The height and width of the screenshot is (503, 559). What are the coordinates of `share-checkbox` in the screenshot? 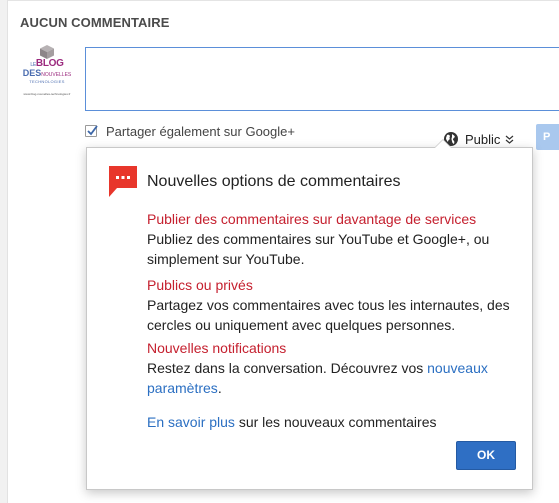 It's located at (91, 131).